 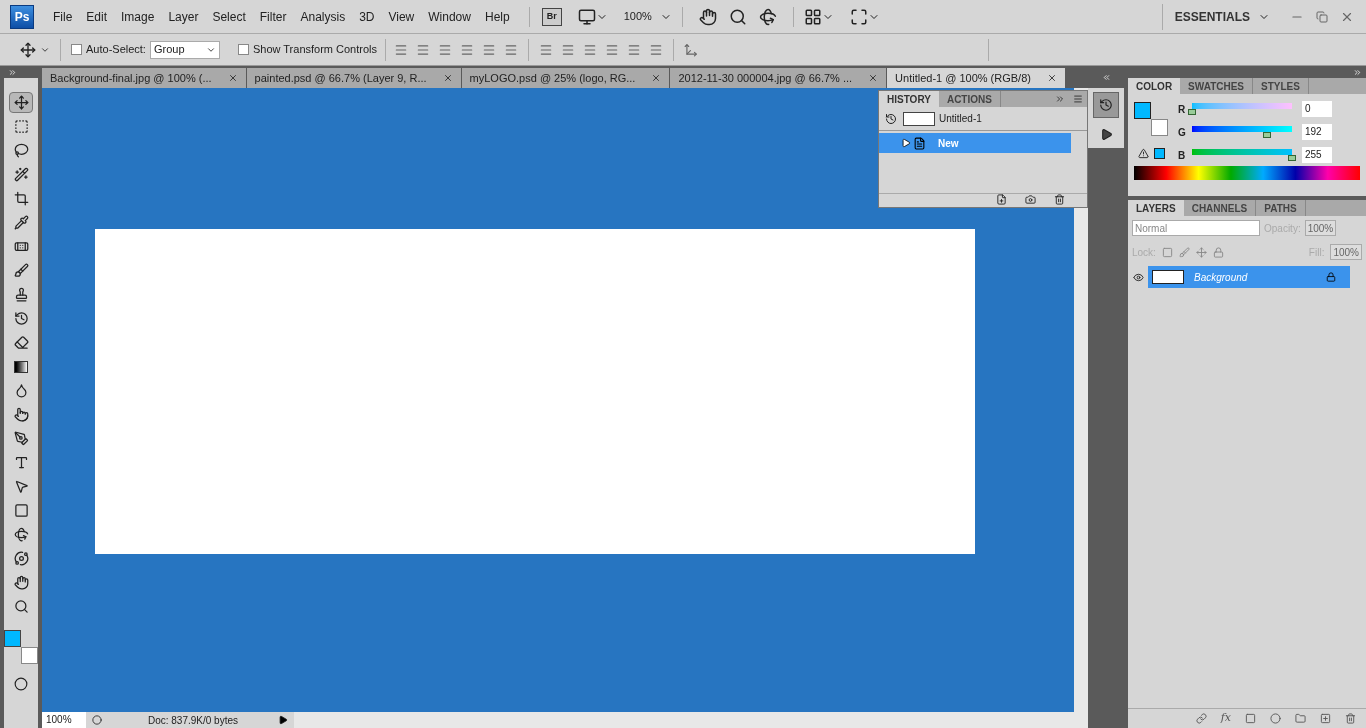 What do you see at coordinates (1225, 718) in the screenshot?
I see `effects-button: fx` at bounding box center [1225, 718].